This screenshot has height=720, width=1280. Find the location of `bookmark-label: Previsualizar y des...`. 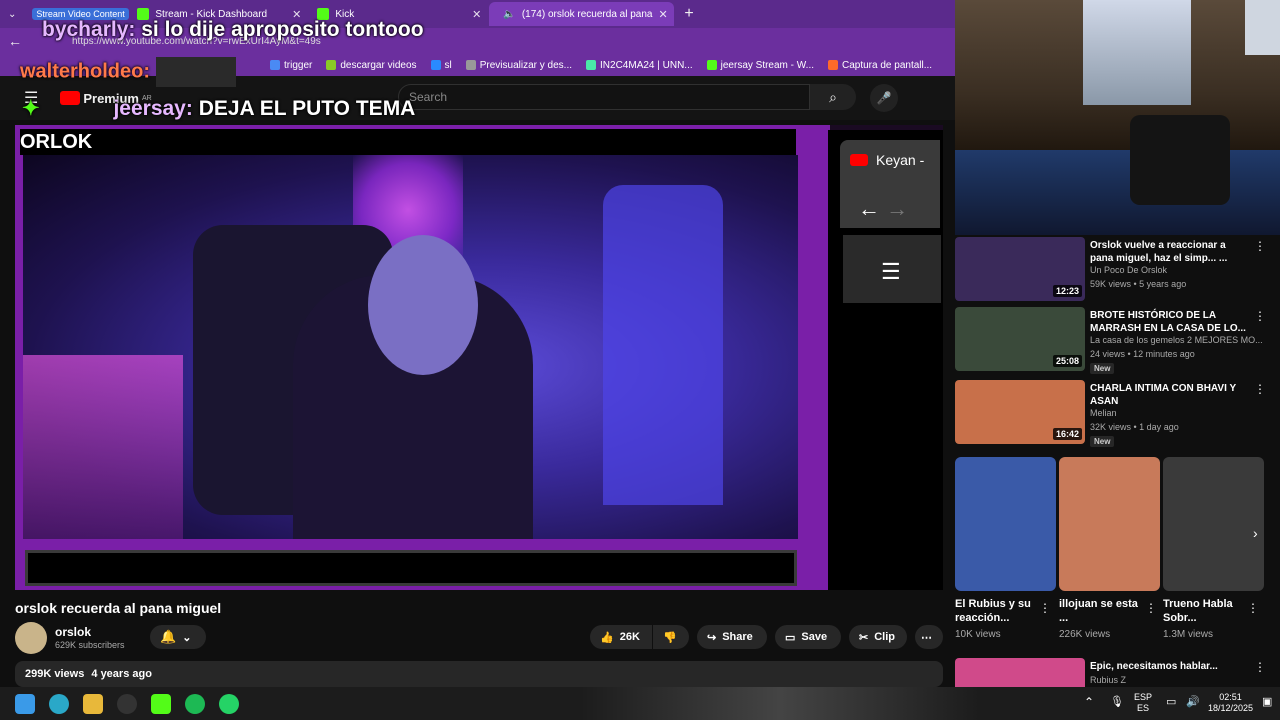

bookmark-label: Previsualizar y des... is located at coordinates (526, 65).